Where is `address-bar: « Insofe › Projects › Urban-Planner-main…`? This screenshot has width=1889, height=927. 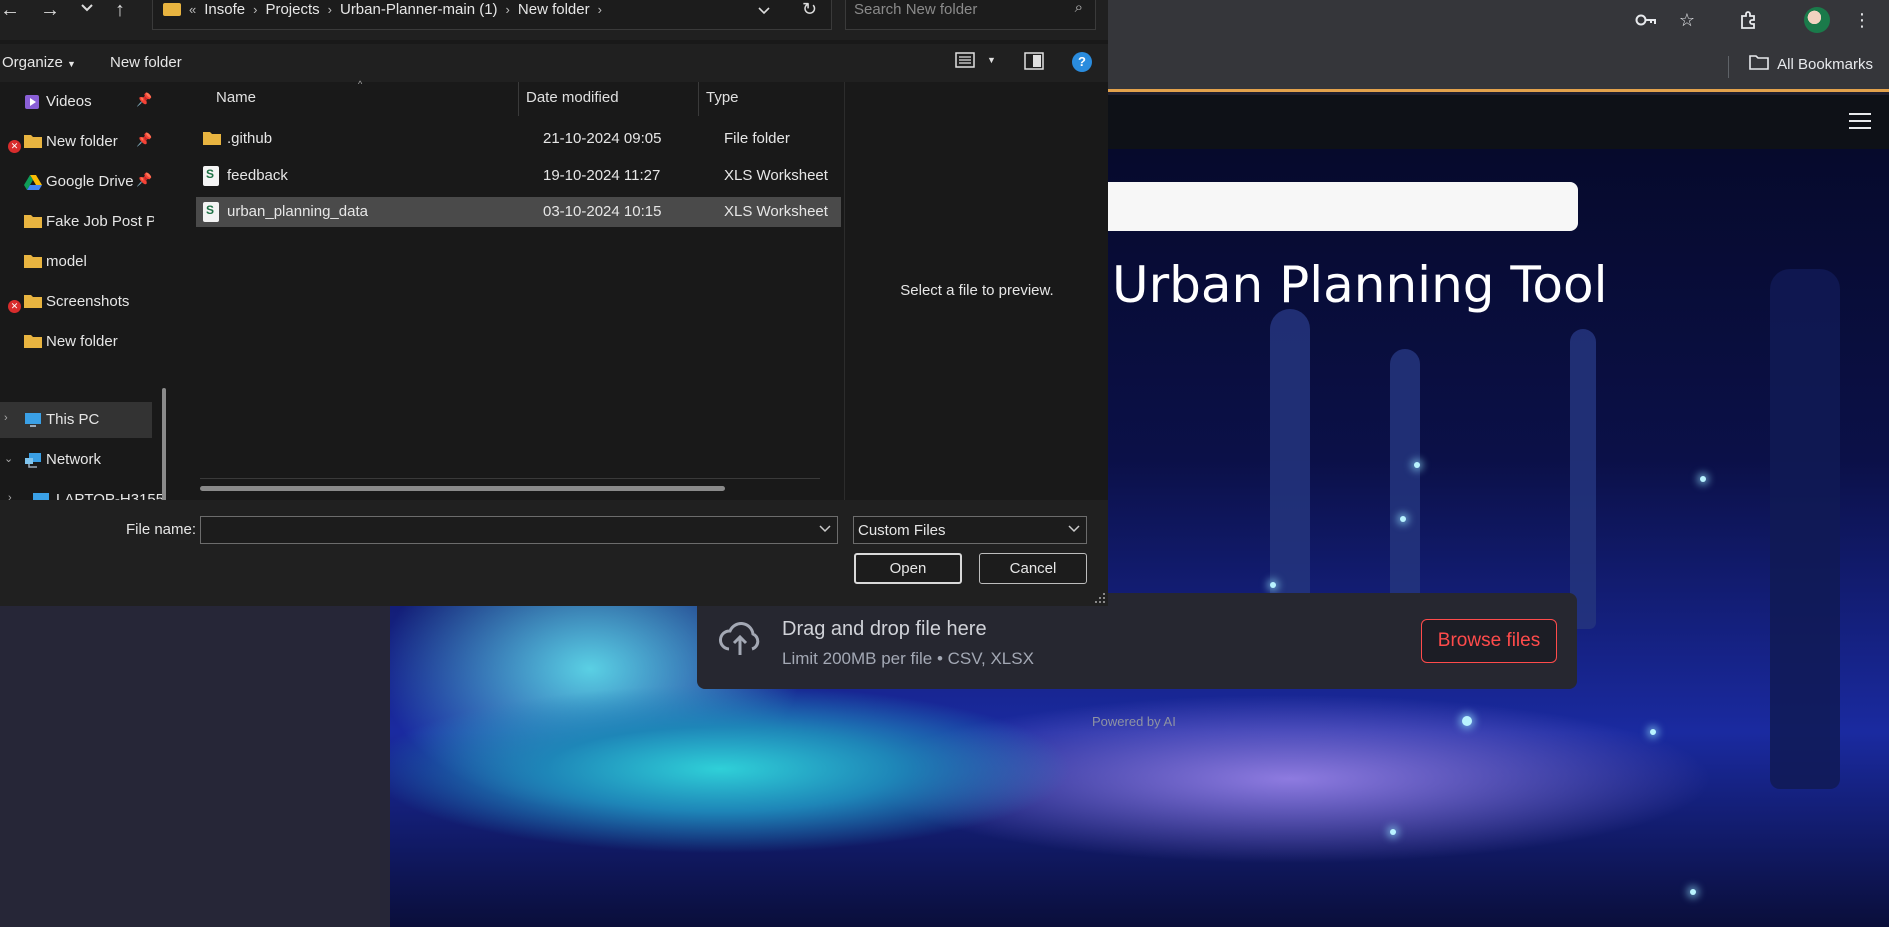
address-bar: « Insofe › Projects › Urban-Planner-main… is located at coordinates (492, 15).